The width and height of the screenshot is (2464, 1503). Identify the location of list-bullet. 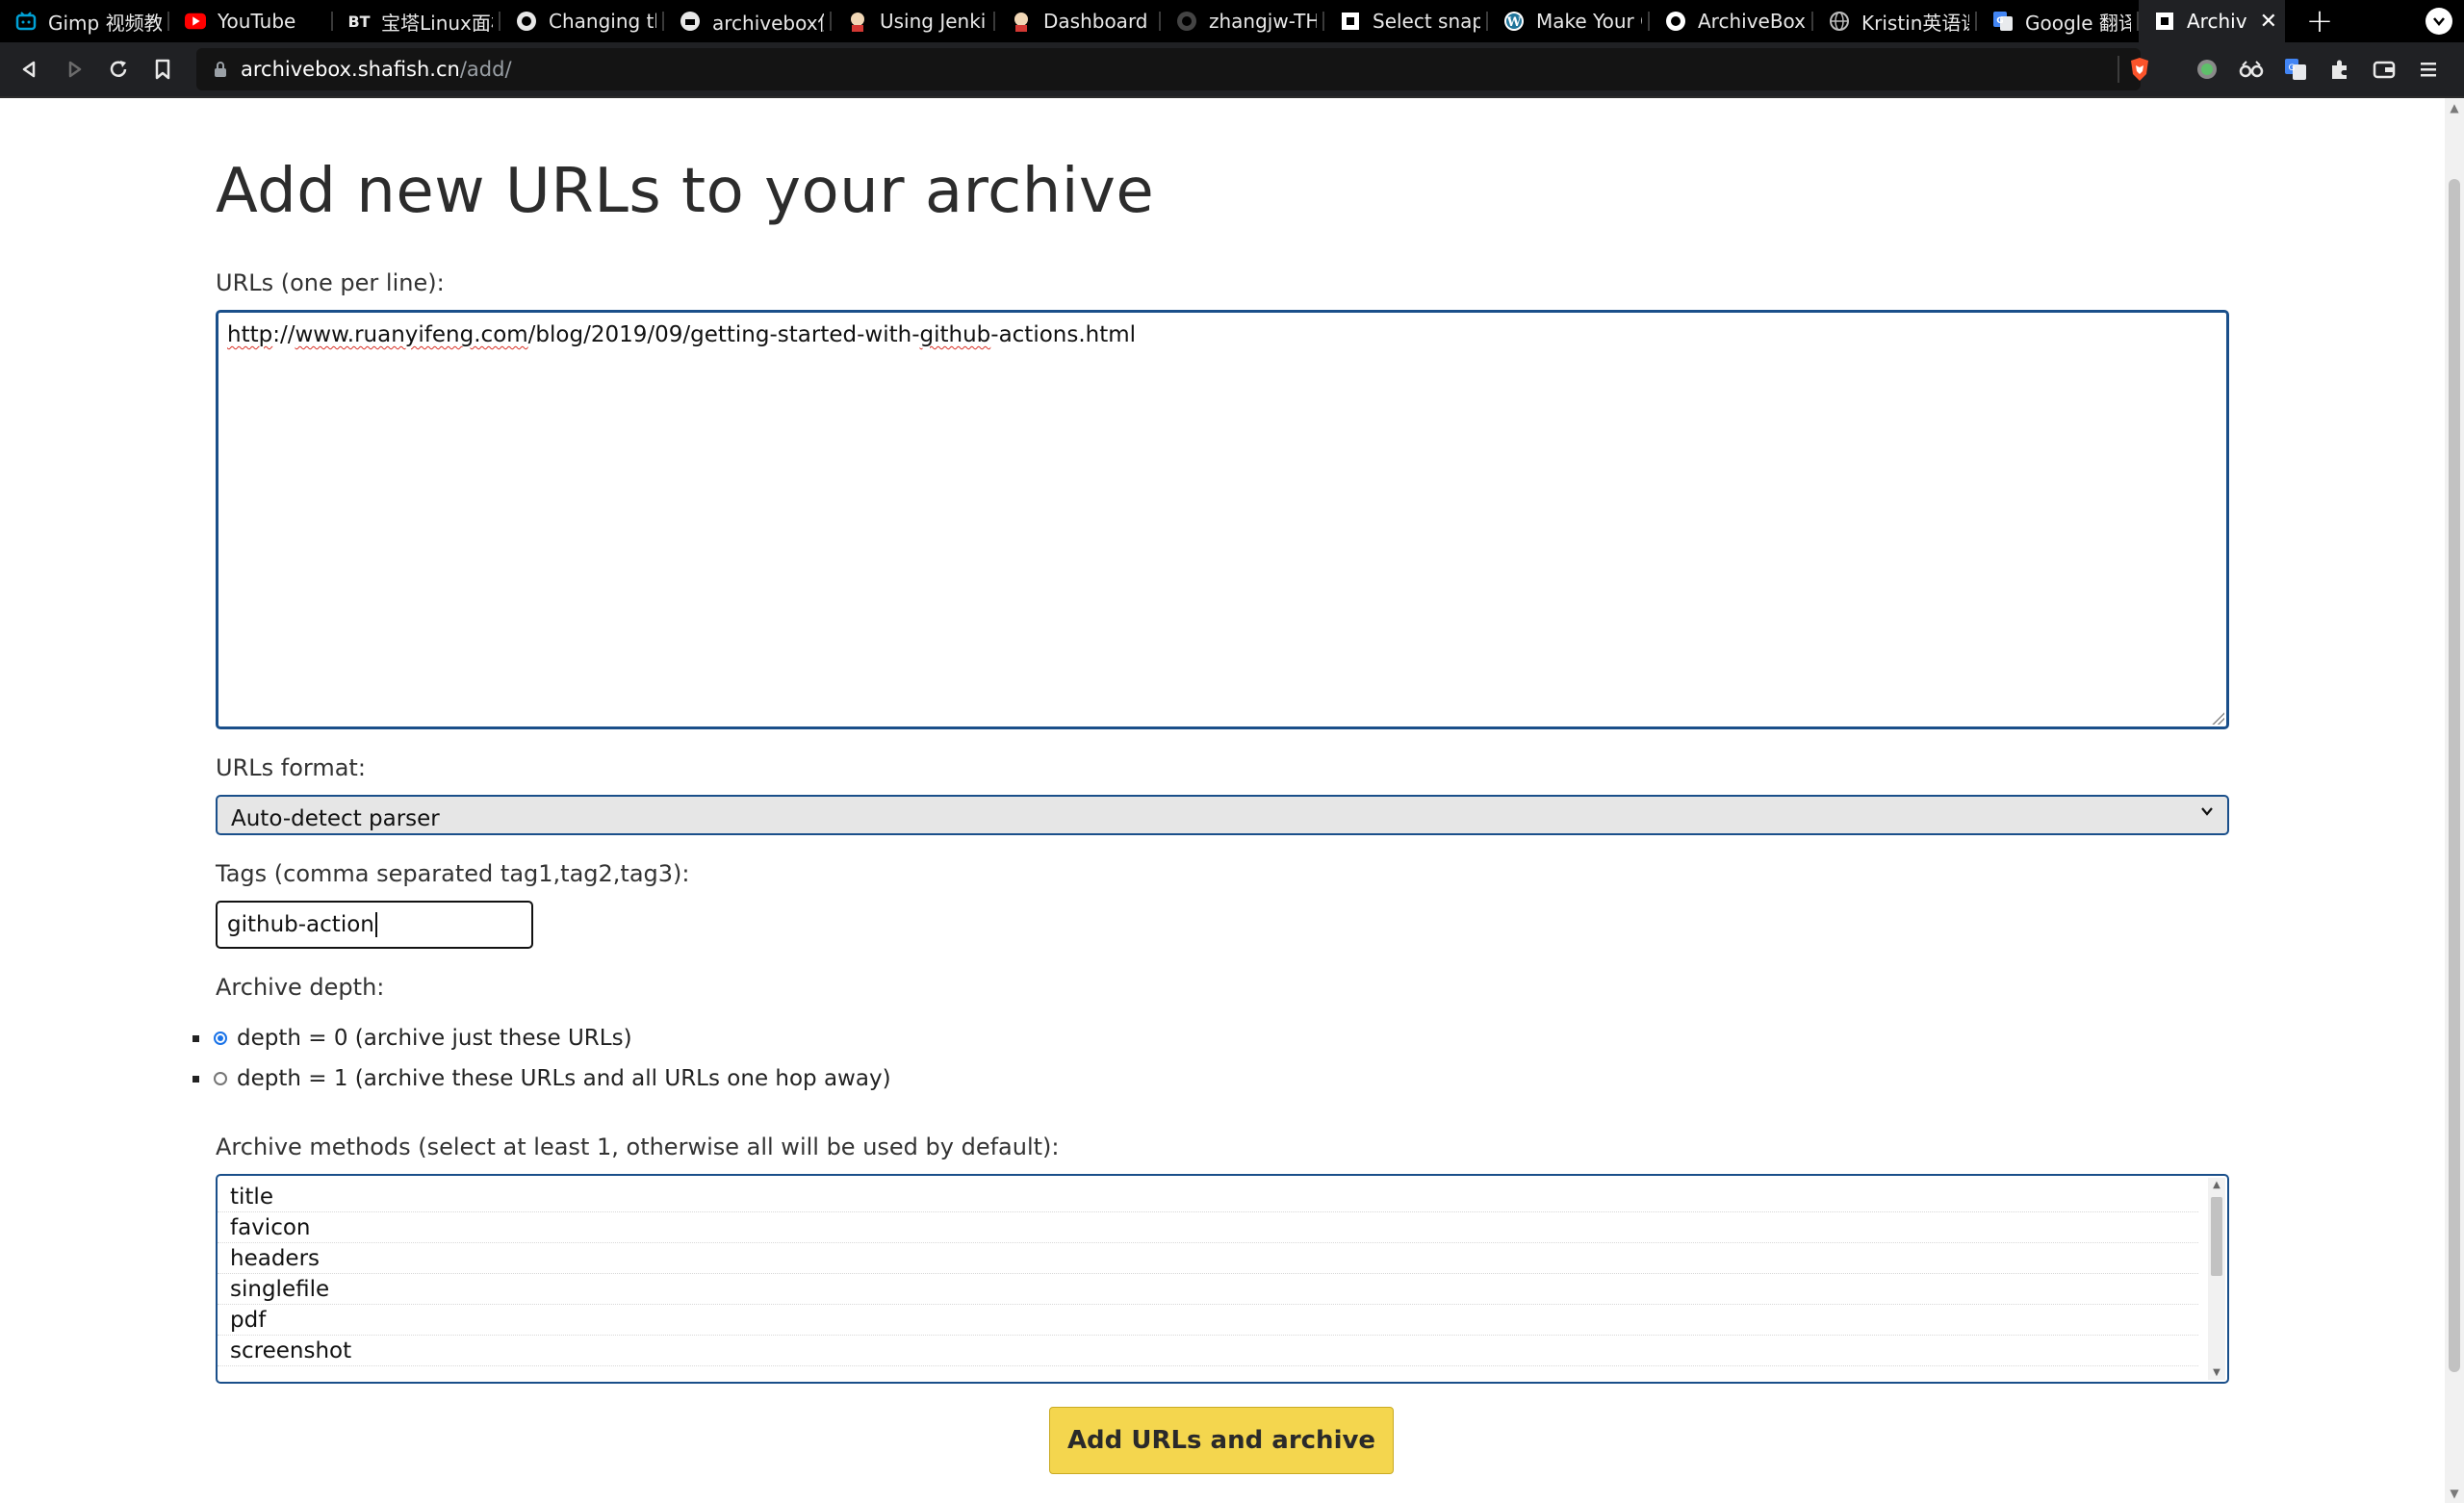
(195, 1079).